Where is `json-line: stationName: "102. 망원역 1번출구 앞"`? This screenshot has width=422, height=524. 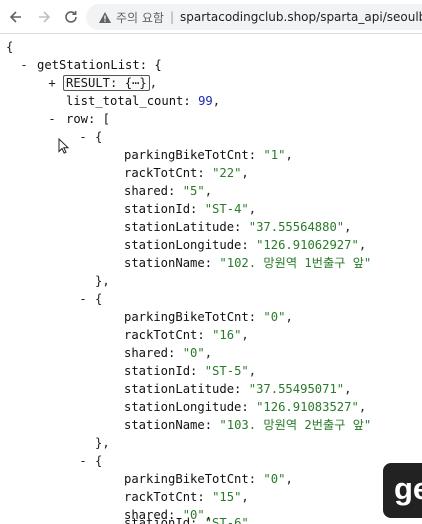
json-line: stationName: "102. 망원역 1번출구 앞" is located at coordinates (247, 263).